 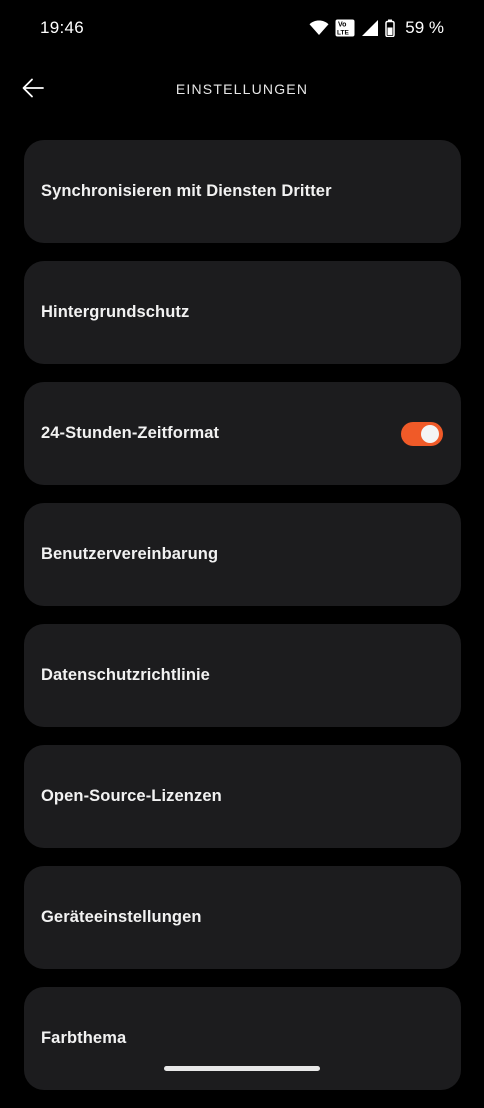 I want to click on settings-item-label: Open-Source-Lizenzen, so click(x=131, y=796).